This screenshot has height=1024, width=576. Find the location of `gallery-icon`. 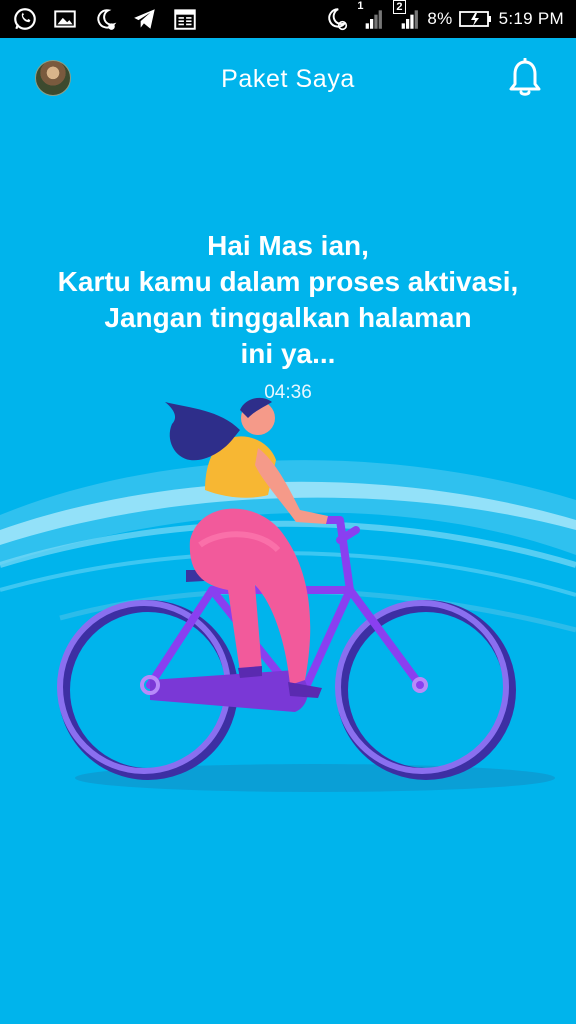

gallery-icon is located at coordinates (65, 19).